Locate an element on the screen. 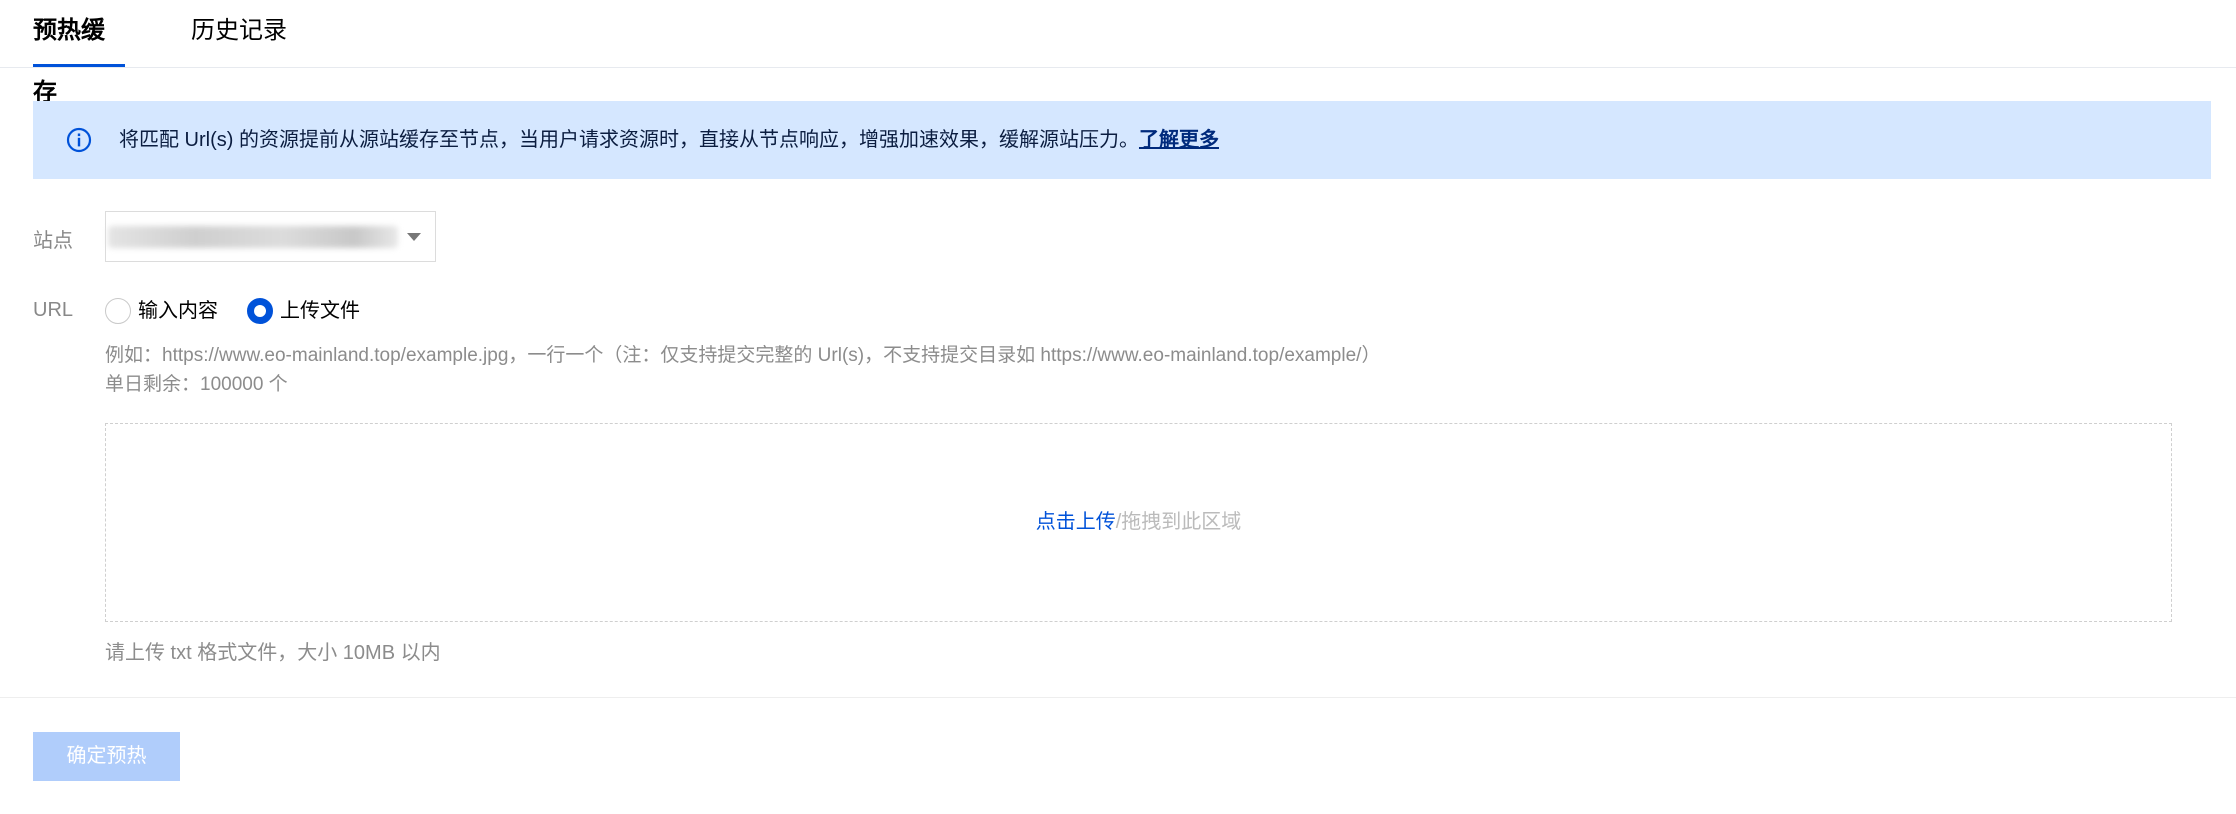 This screenshot has height=814, width=2236. radio-circle is located at coordinates (118, 311).